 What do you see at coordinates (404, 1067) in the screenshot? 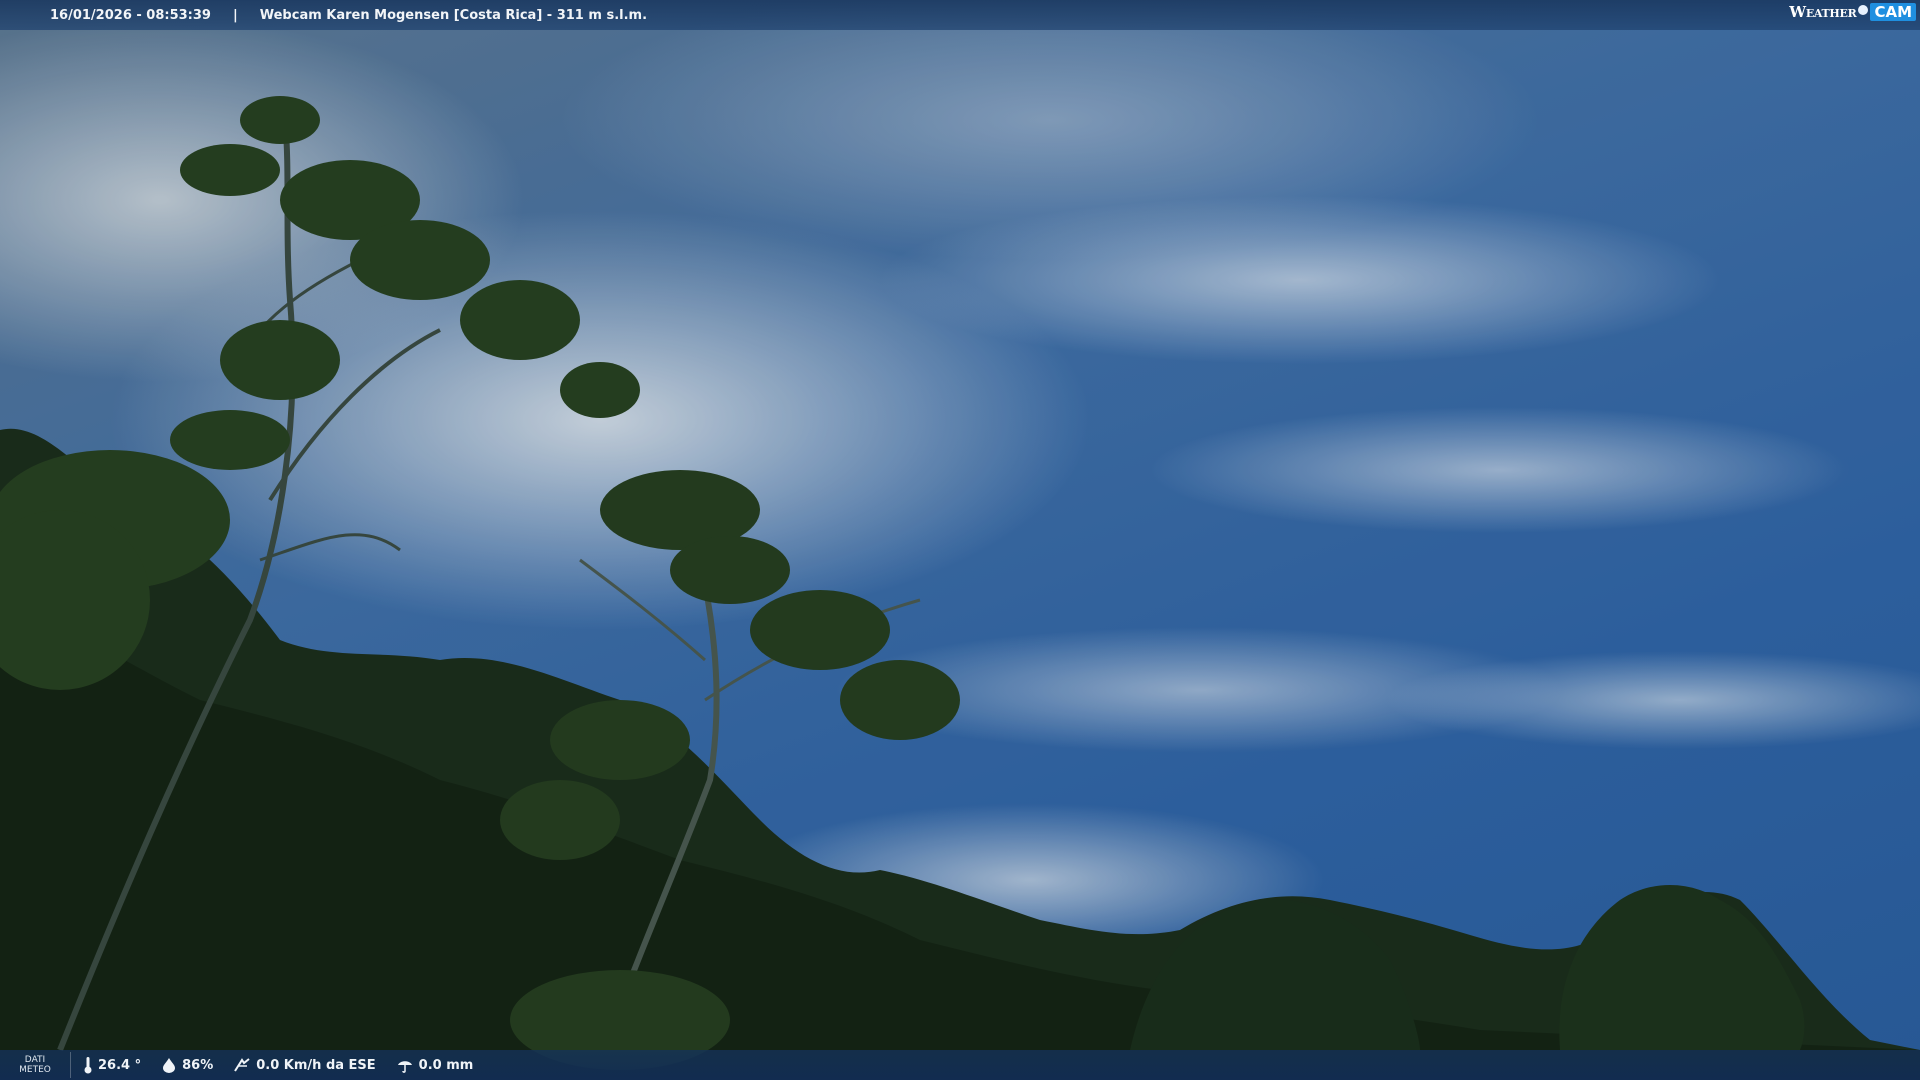
I see `rain-icon` at bounding box center [404, 1067].